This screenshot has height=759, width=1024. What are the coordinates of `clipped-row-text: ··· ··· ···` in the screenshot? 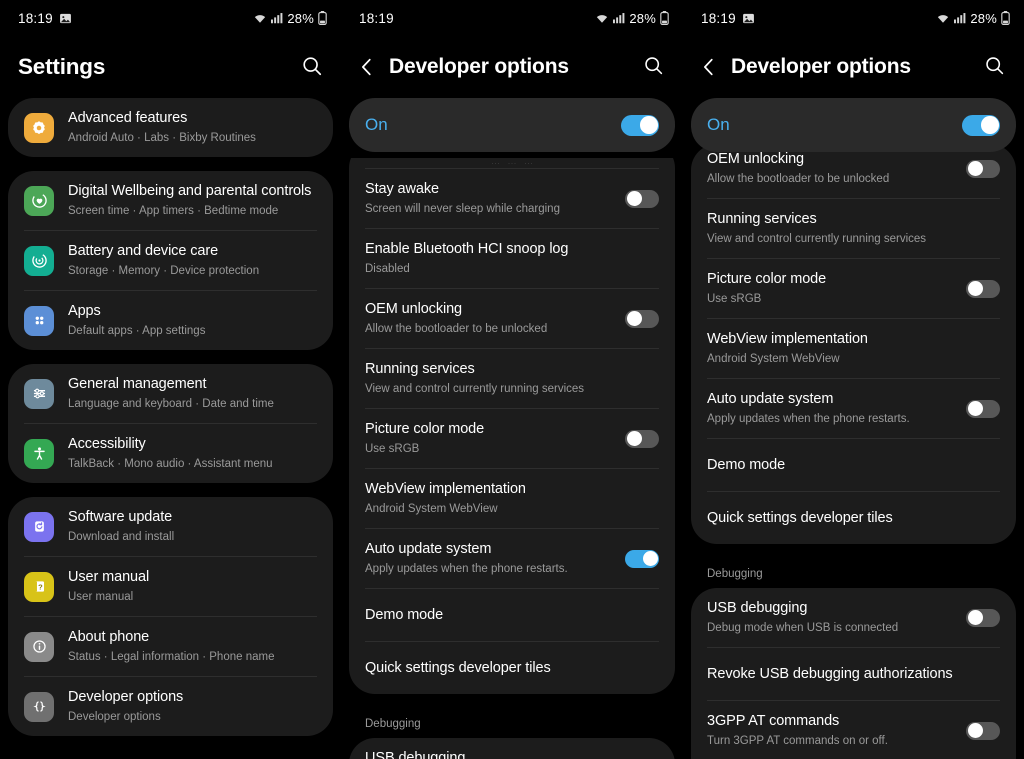 It's located at (512, 163).